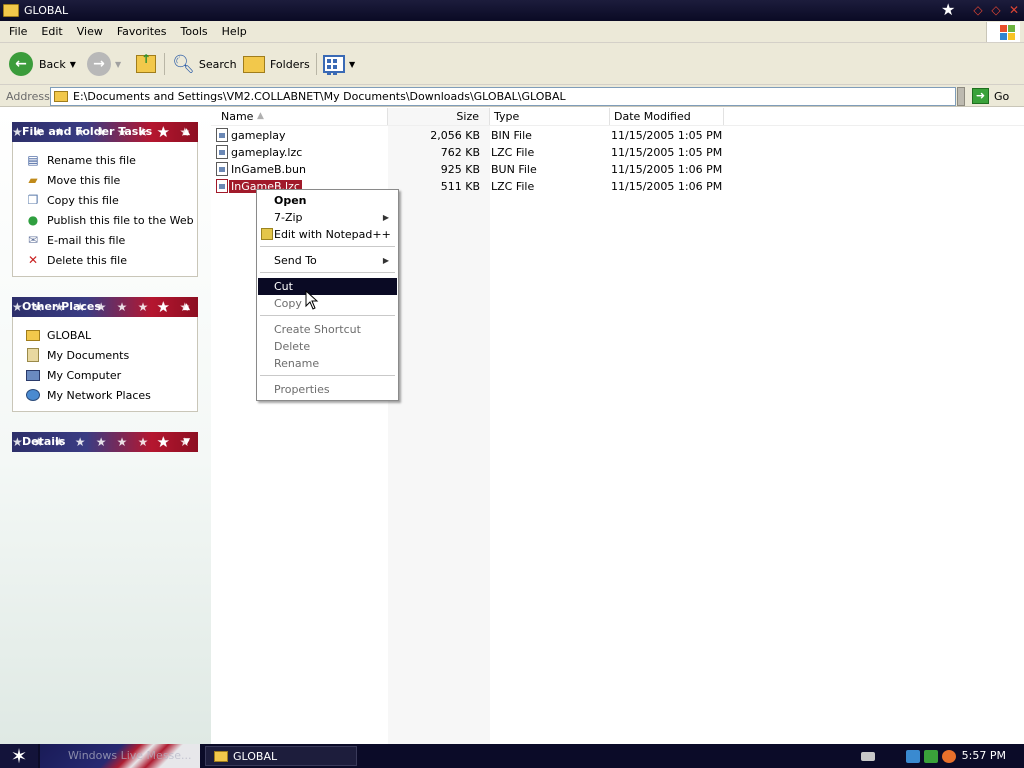 The image size is (1024, 768). What do you see at coordinates (295, 260) in the screenshot?
I see `menu-label: Send To` at bounding box center [295, 260].